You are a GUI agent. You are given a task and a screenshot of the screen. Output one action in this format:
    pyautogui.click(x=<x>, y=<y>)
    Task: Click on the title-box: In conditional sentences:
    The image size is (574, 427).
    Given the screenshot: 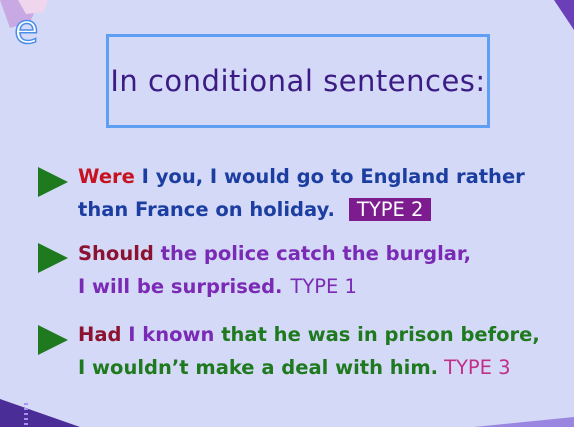 What is the action you would take?
    pyautogui.click(x=298, y=81)
    